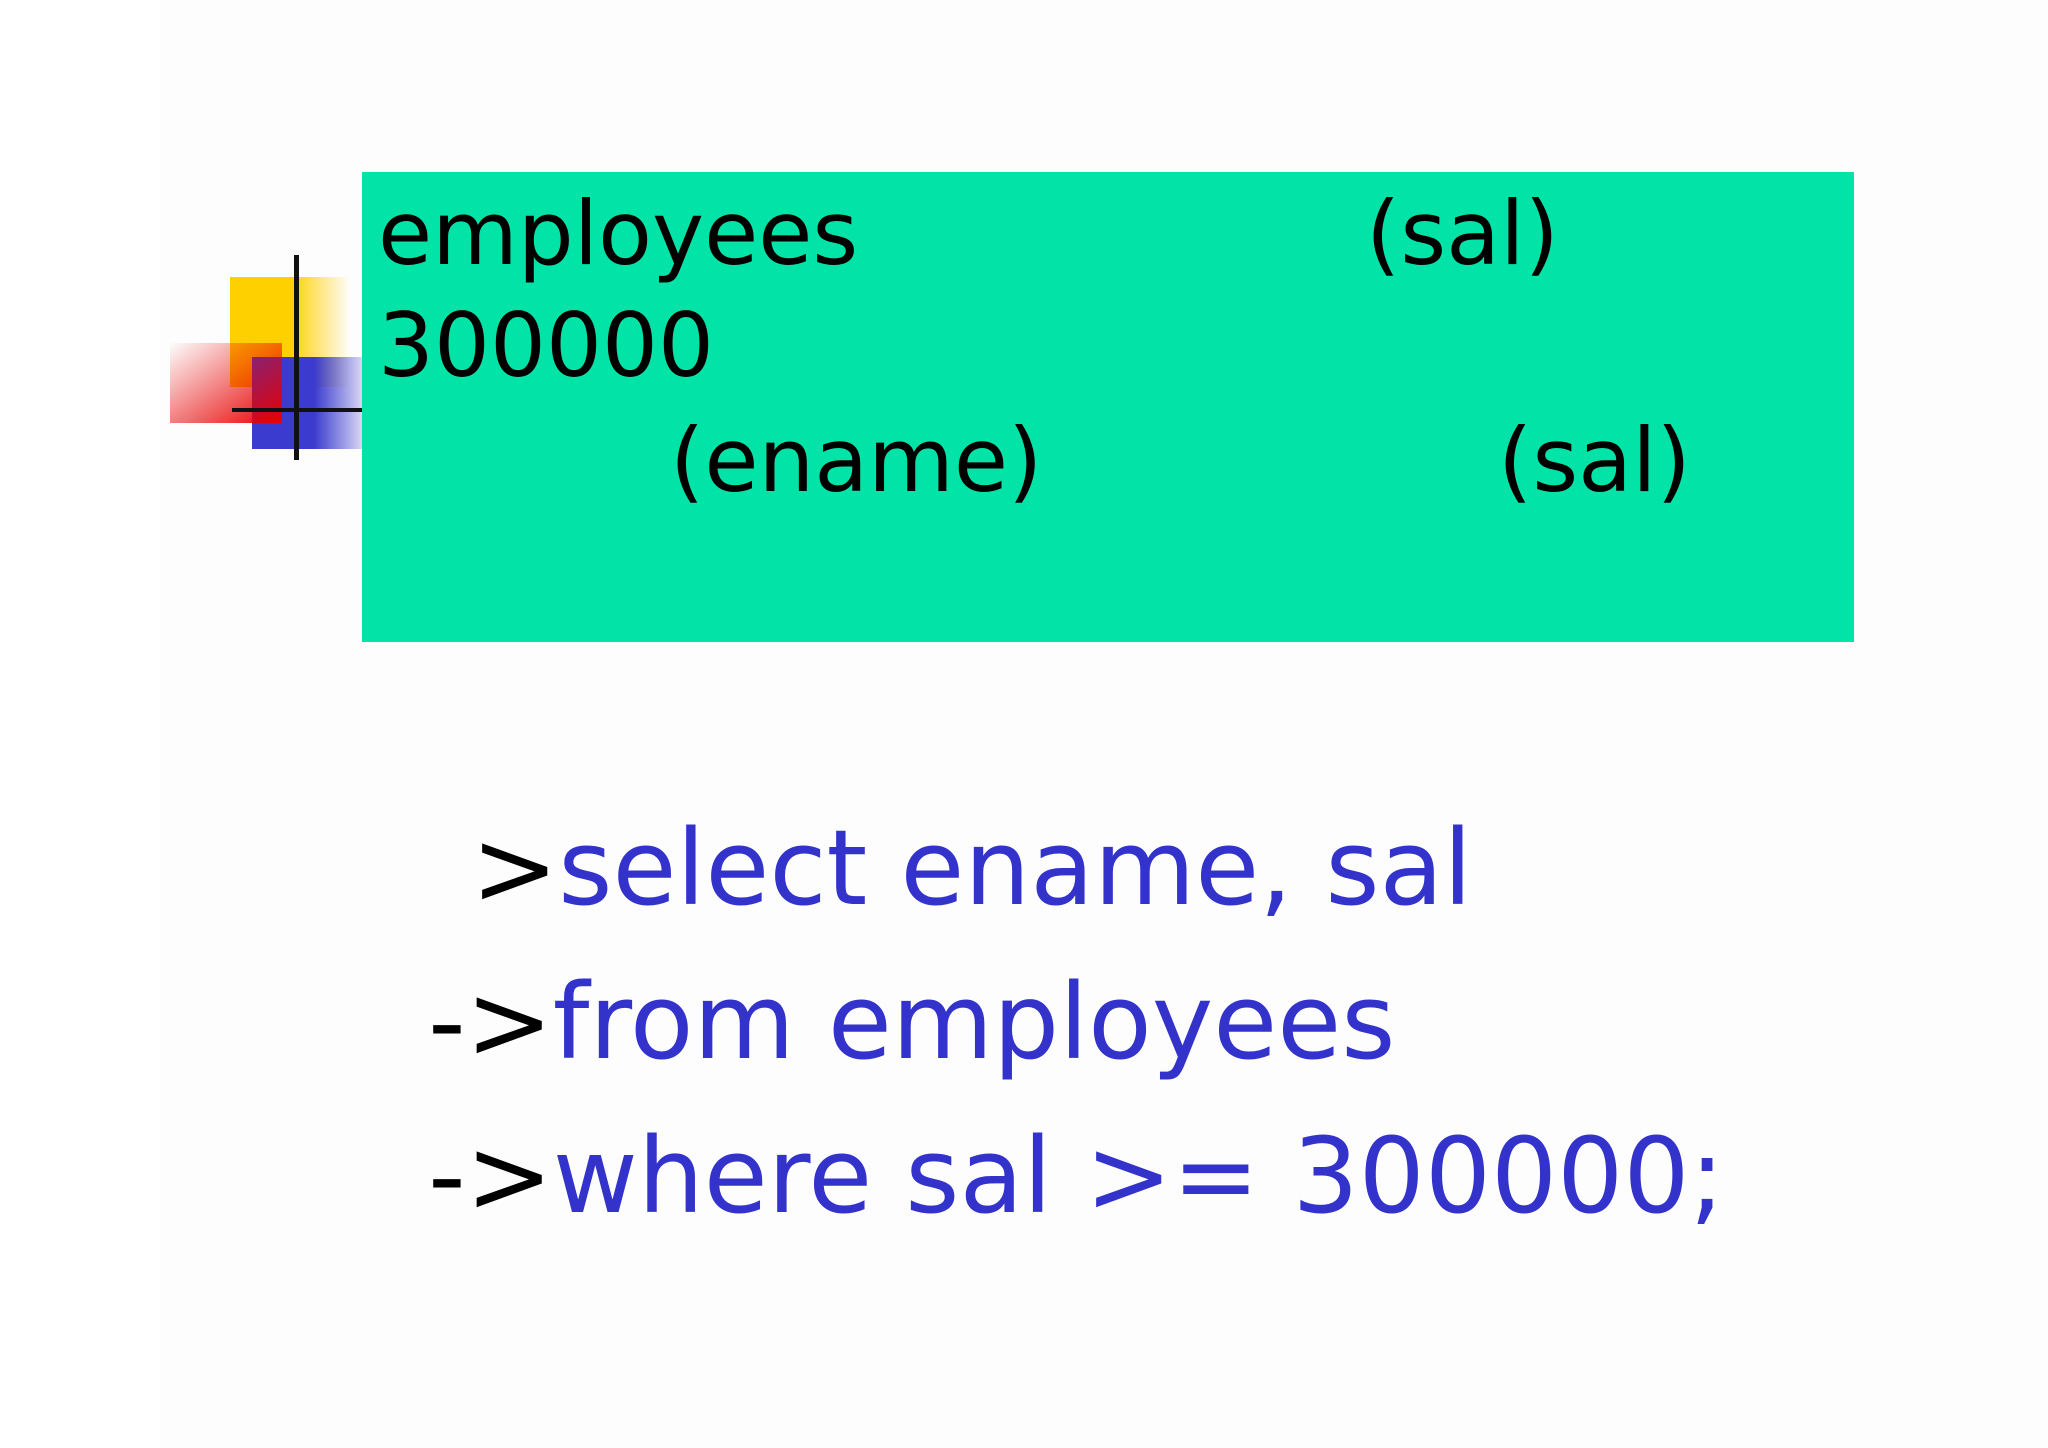 Image resolution: width=2048 pixels, height=1448 pixels. I want to click on prompt-symbol: ->, so click(490, 1176).